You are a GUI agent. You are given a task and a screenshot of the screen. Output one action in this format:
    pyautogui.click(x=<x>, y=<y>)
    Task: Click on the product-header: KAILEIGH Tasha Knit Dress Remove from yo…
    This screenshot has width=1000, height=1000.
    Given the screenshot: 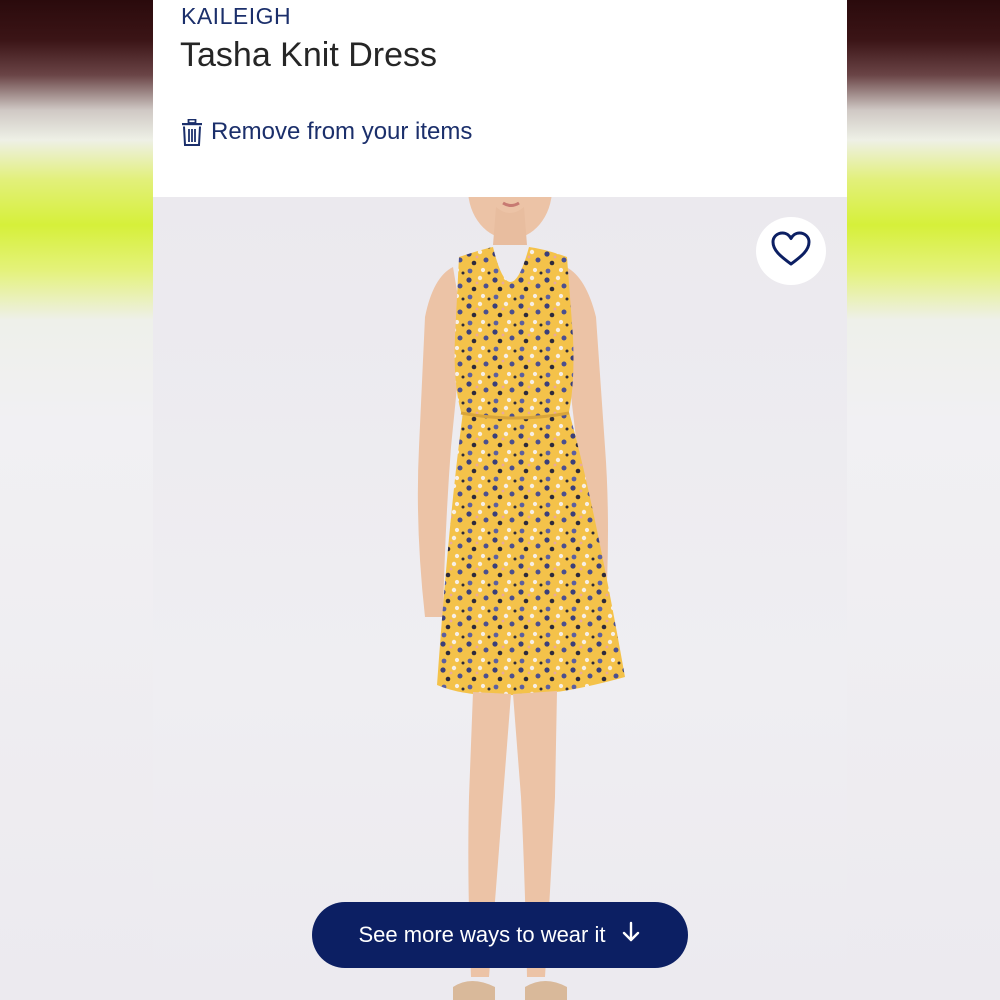 What is the action you would take?
    pyautogui.click(x=500, y=98)
    